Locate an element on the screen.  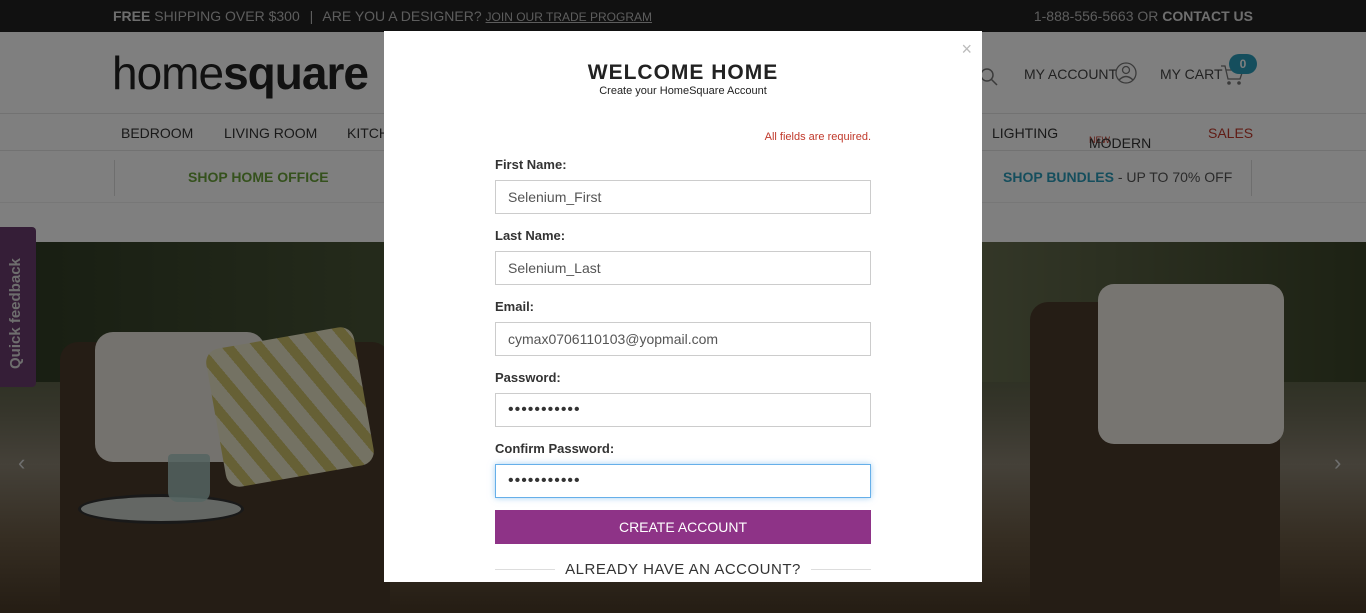
already-have-account-text: ALREADY HAVE AN ACCOUNT? is located at coordinates (683, 569).